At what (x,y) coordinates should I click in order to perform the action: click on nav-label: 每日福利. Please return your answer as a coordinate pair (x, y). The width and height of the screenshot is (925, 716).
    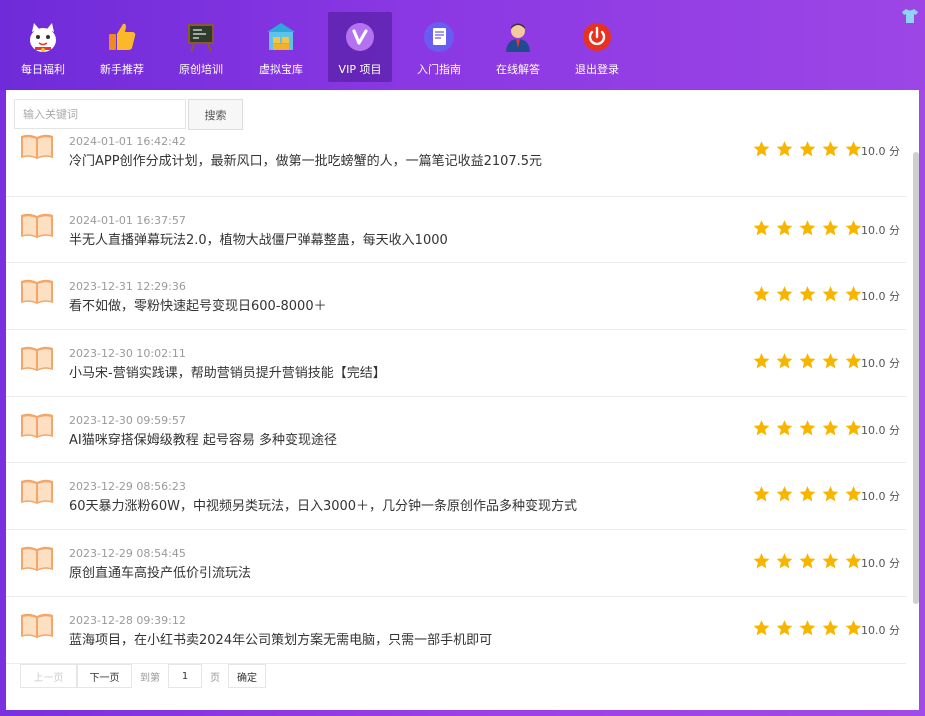
    Looking at the image, I should click on (43, 69).